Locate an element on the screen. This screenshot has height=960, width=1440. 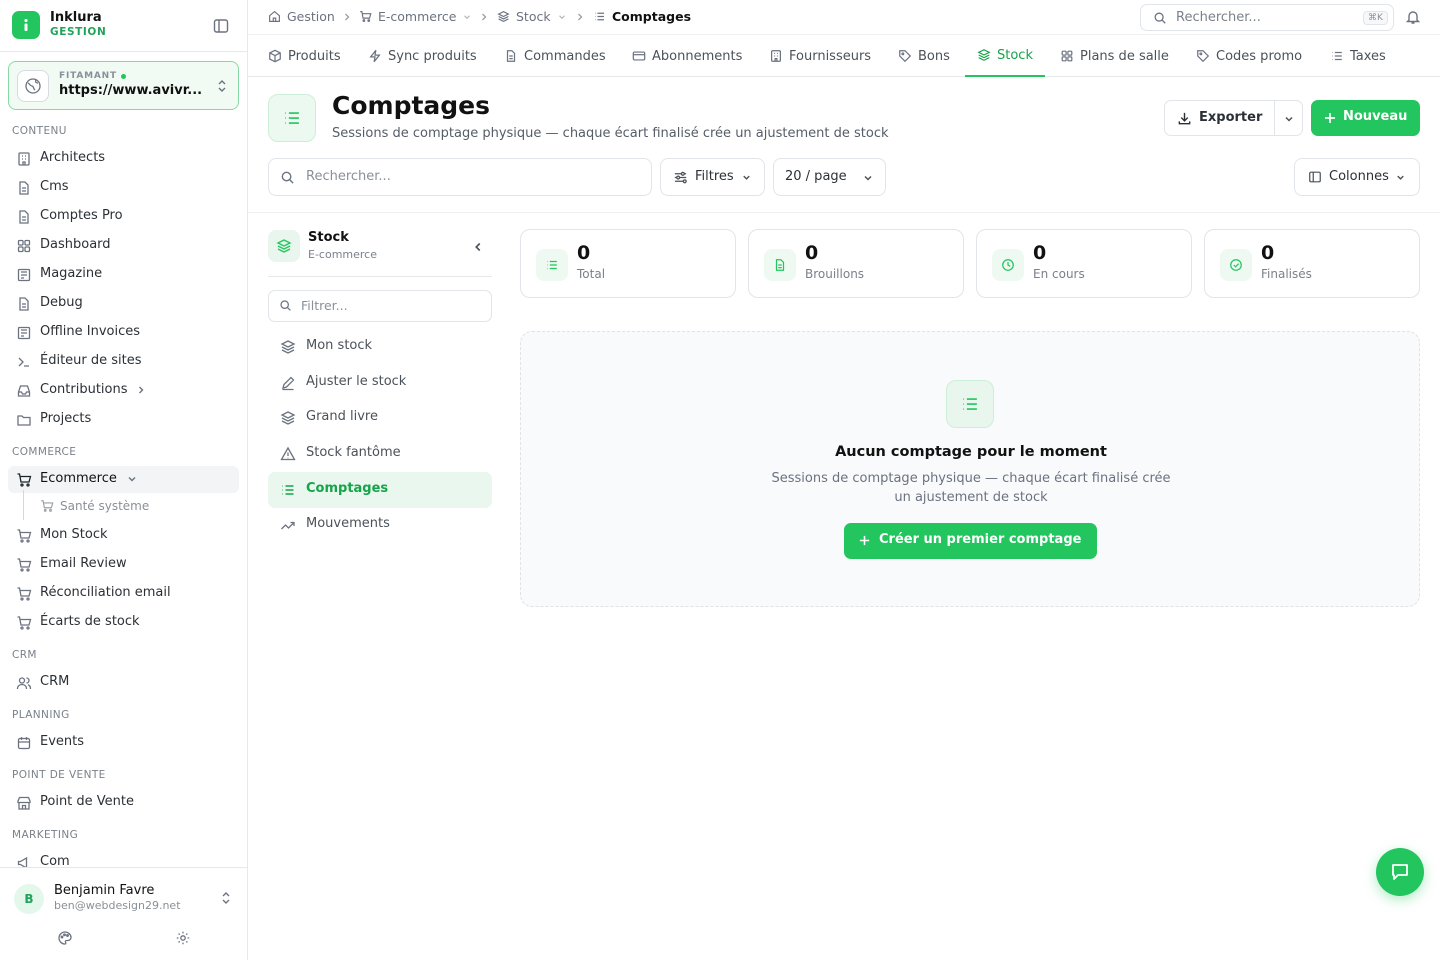
create-first-count-button: Créer un premier comptage is located at coordinates (970, 541).